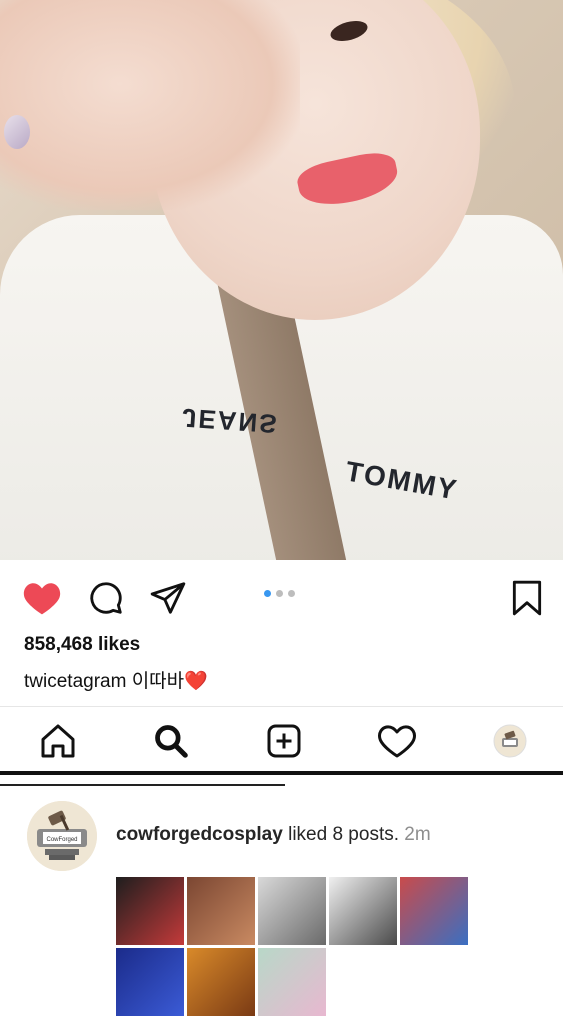  What do you see at coordinates (343, 834) in the screenshot?
I see `activity-action: liked 8 posts.` at bounding box center [343, 834].